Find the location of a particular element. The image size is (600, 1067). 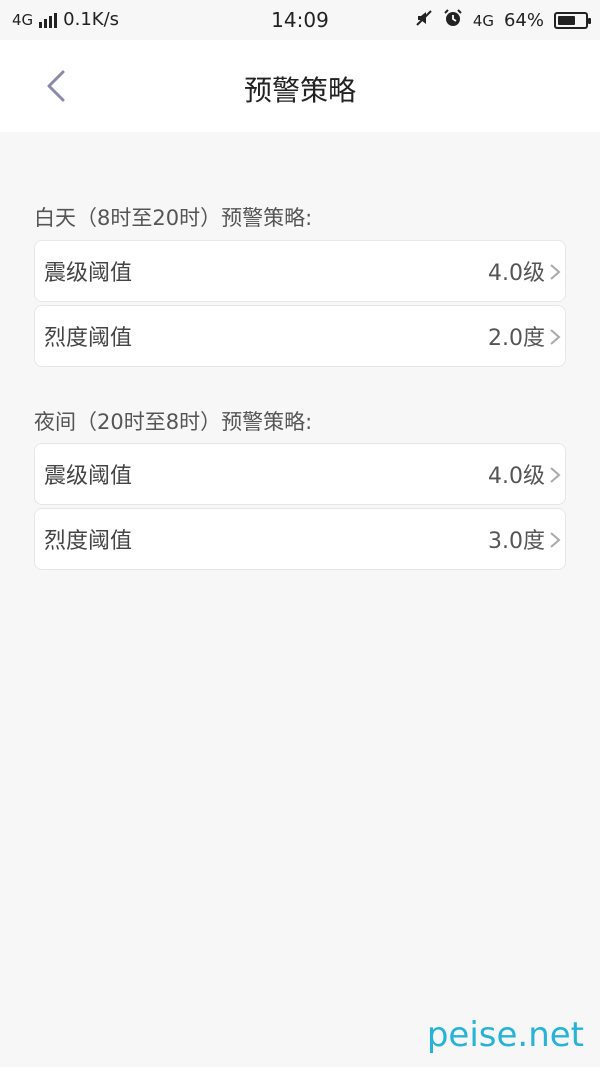

row-day-intensity: 烈度阈值 2.0度 is located at coordinates (300, 336).